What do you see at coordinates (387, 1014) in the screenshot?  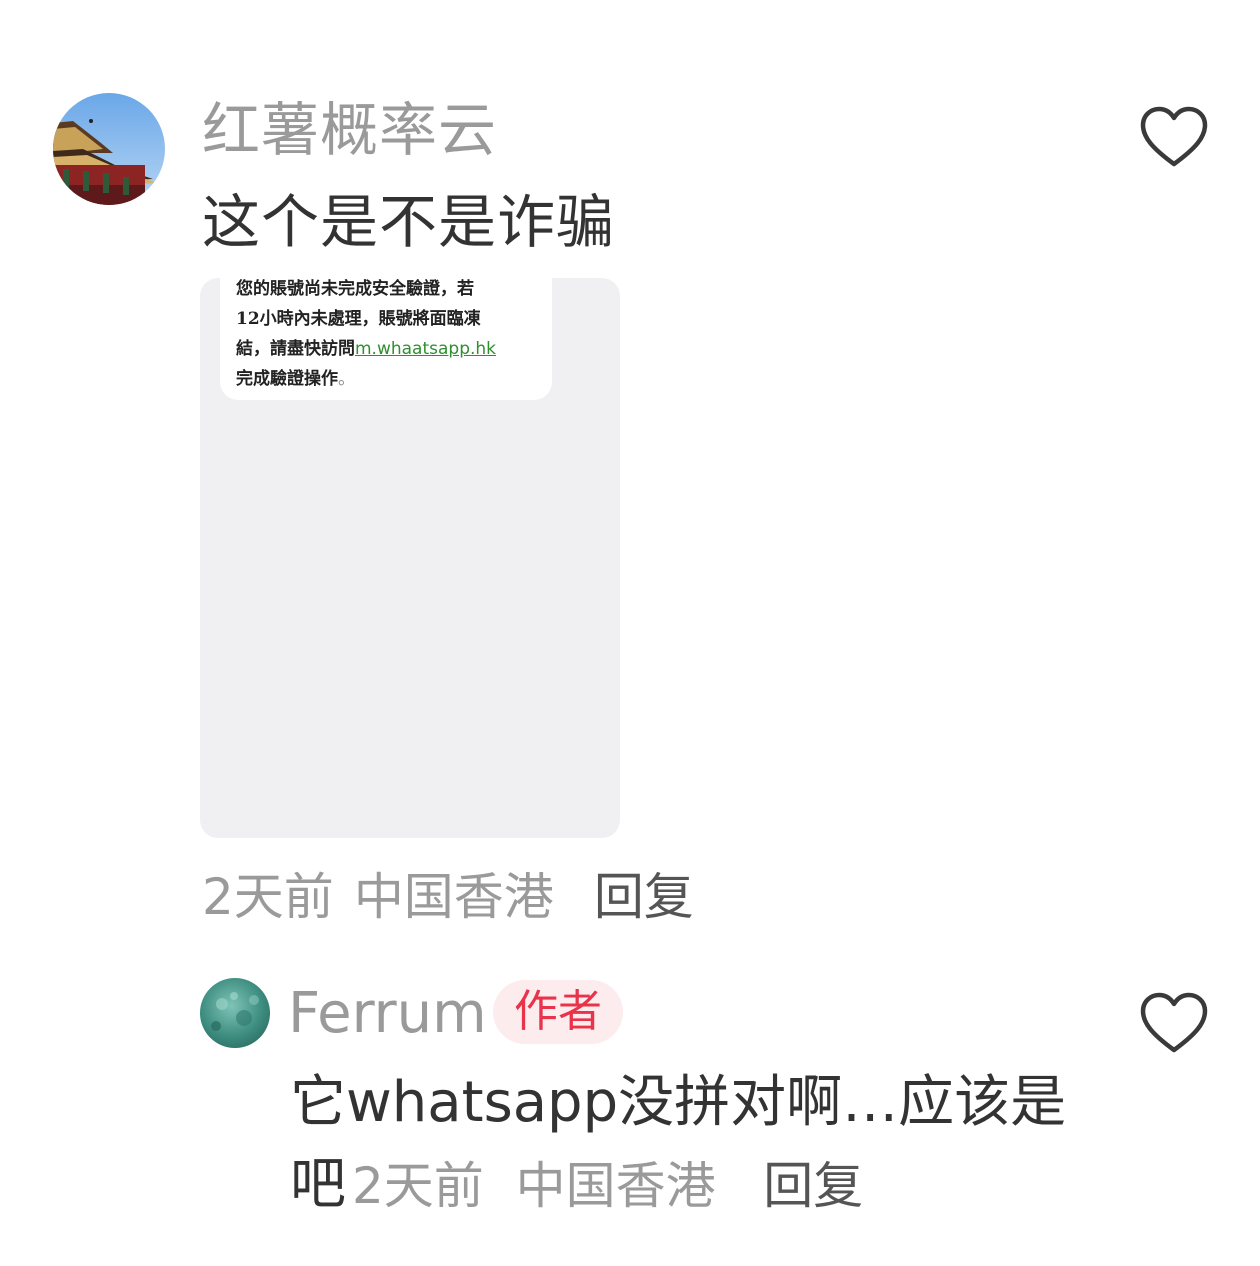 I see `username: Ferrum` at bounding box center [387, 1014].